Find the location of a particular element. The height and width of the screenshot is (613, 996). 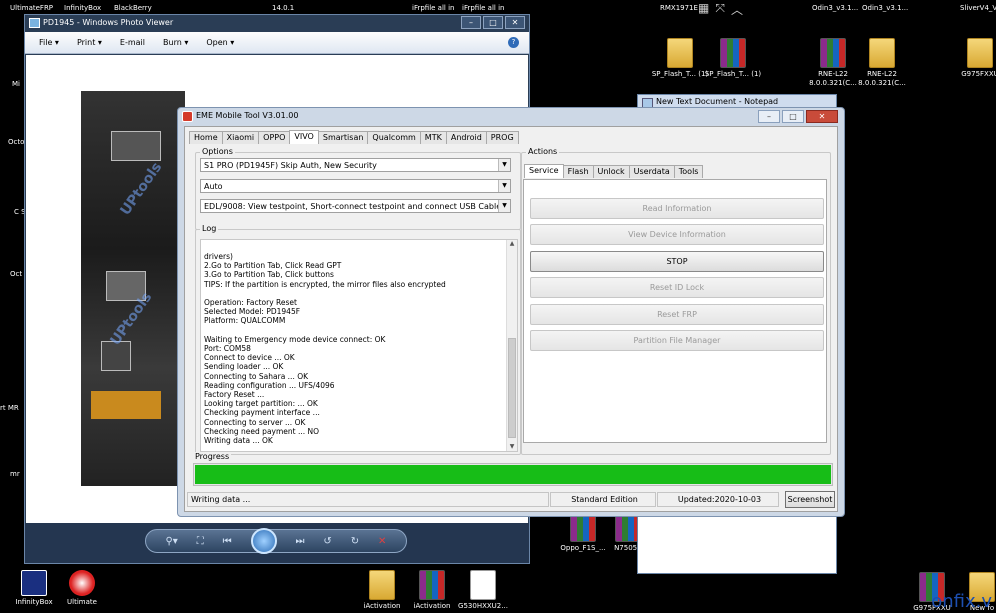

menu-file: File ▾ is located at coordinates (49, 42).